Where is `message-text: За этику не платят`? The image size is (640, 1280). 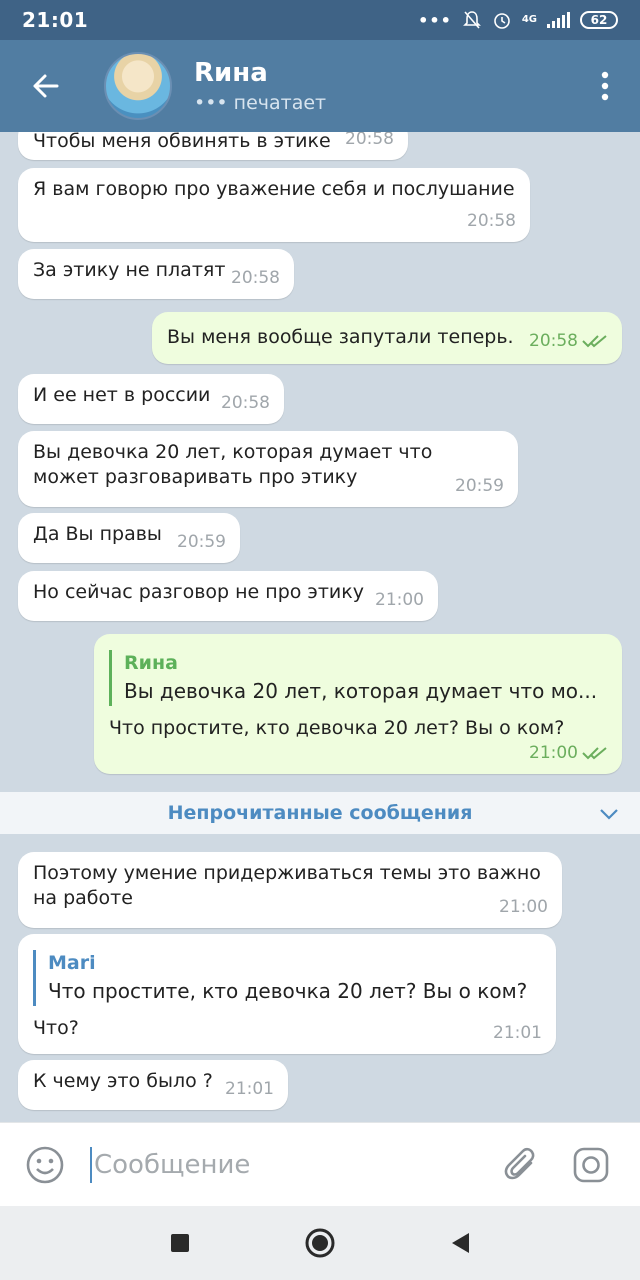 message-text: За этику не платят is located at coordinates (129, 270).